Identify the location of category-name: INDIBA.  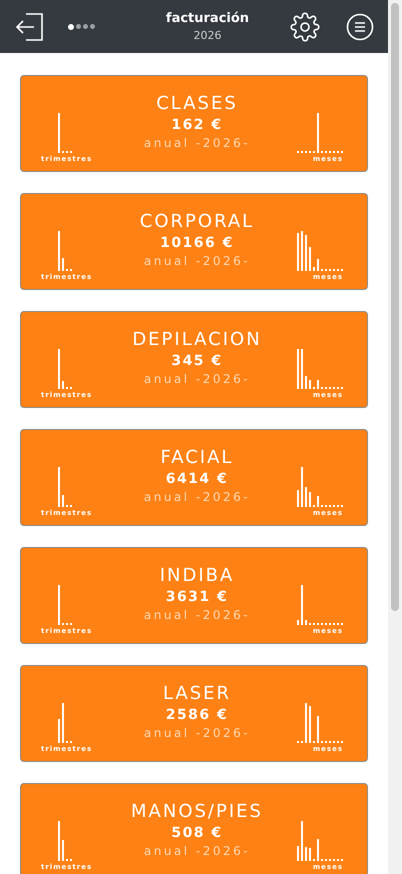
(197, 575).